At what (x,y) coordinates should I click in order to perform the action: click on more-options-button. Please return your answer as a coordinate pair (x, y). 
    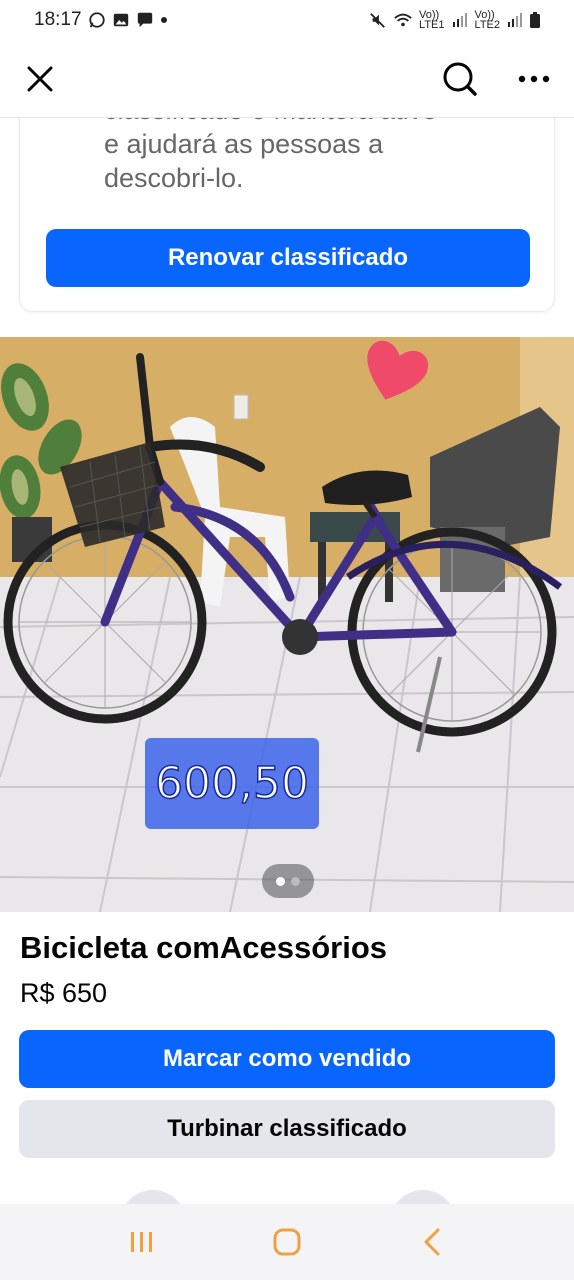
    Looking at the image, I should click on (534, 79).